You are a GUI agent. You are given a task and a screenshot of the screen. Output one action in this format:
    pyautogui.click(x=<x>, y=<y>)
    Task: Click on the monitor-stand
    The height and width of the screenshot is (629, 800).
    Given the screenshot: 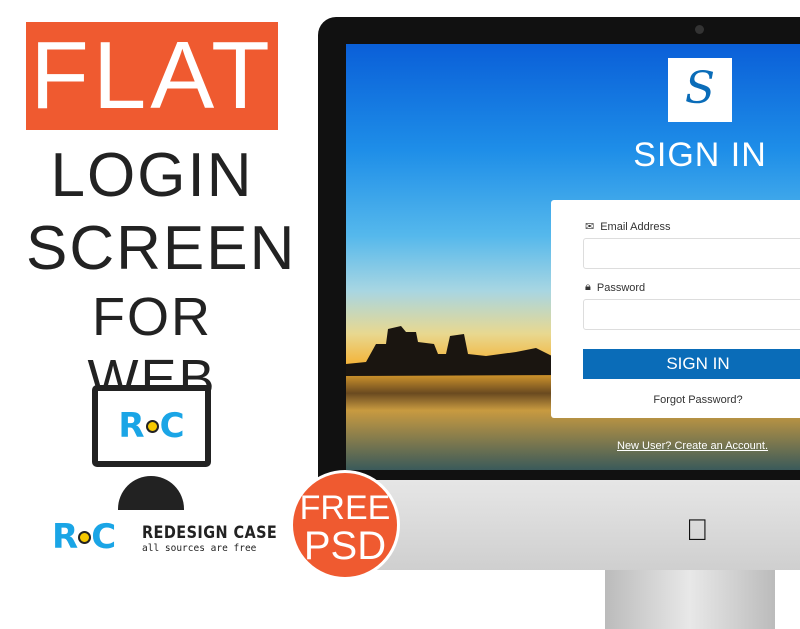 What is the action you would take?
    pyautogui.click(x=690, y=599)
    